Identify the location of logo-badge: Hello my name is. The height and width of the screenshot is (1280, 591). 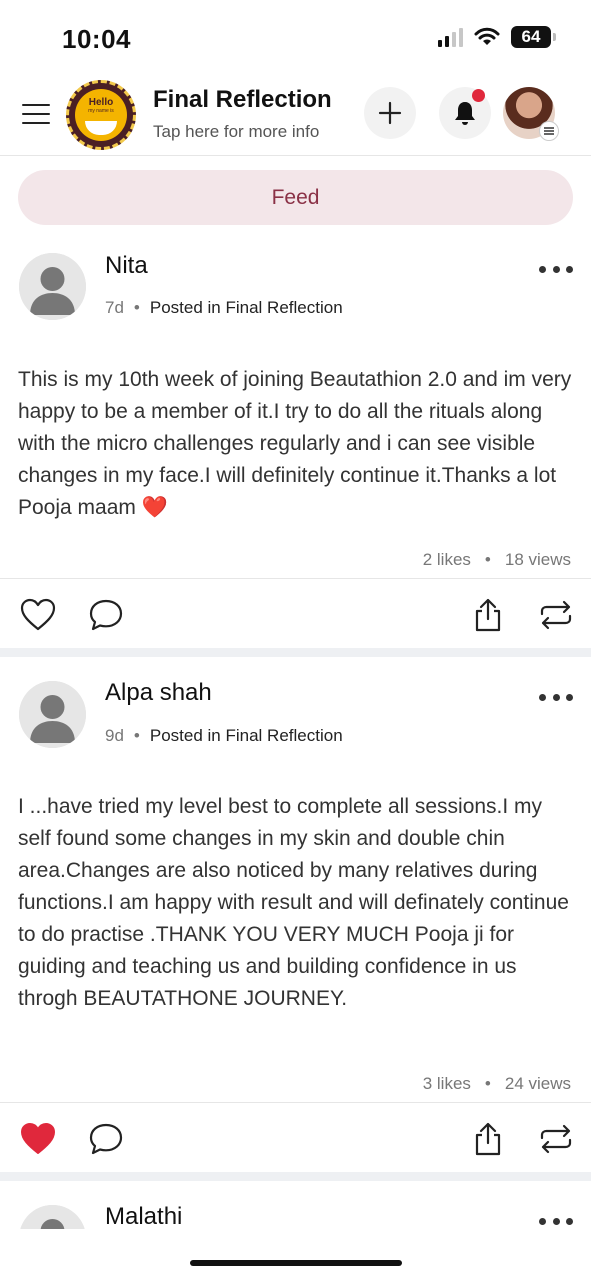
(101, 115).